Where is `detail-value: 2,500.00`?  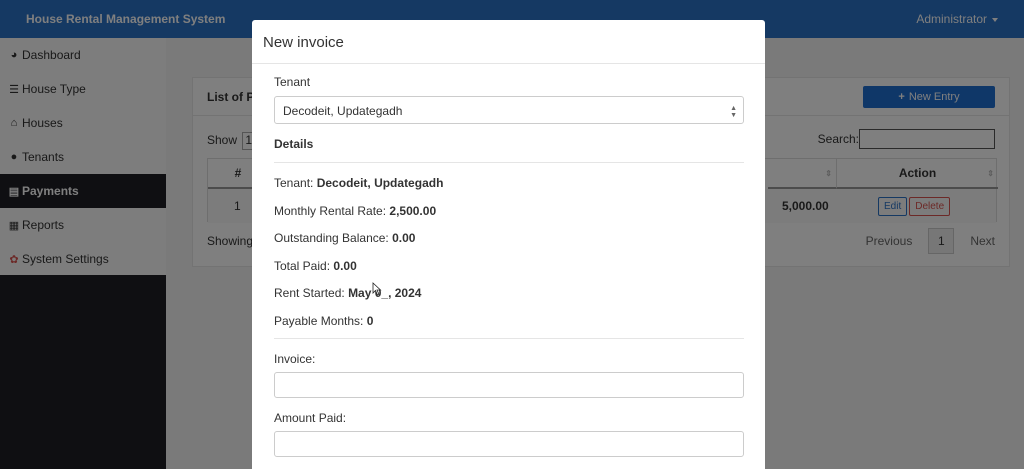
detail-value: 2,500.00 is located at coordinates (413, 211).